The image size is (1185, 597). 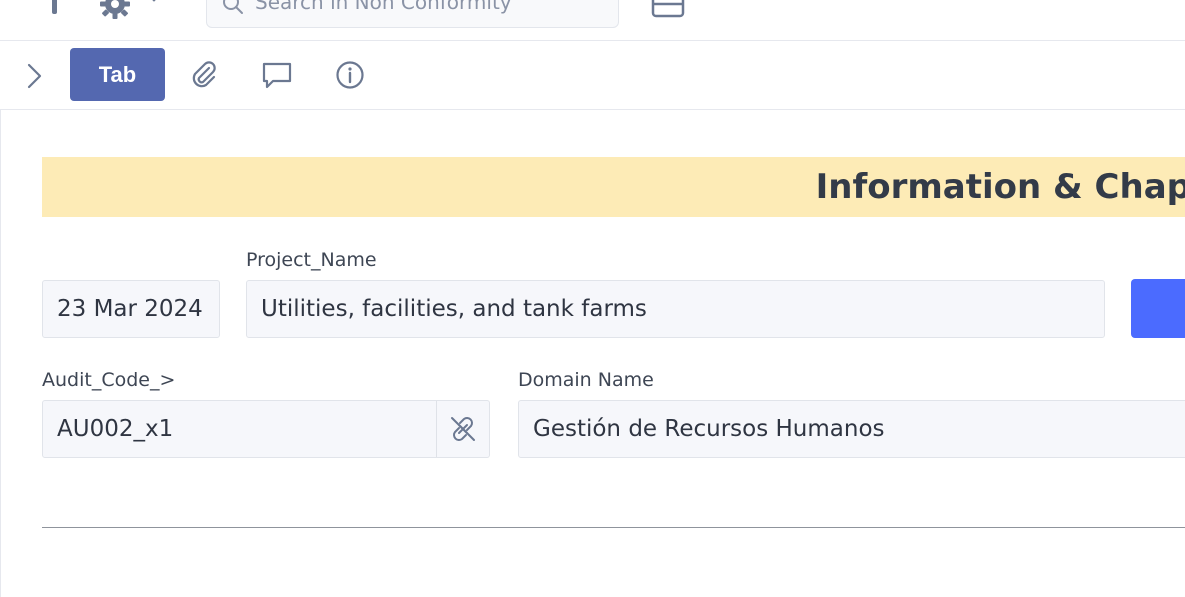 I want to click on top-navbar: Search in Non Conformity, so click(x=592, y=20).